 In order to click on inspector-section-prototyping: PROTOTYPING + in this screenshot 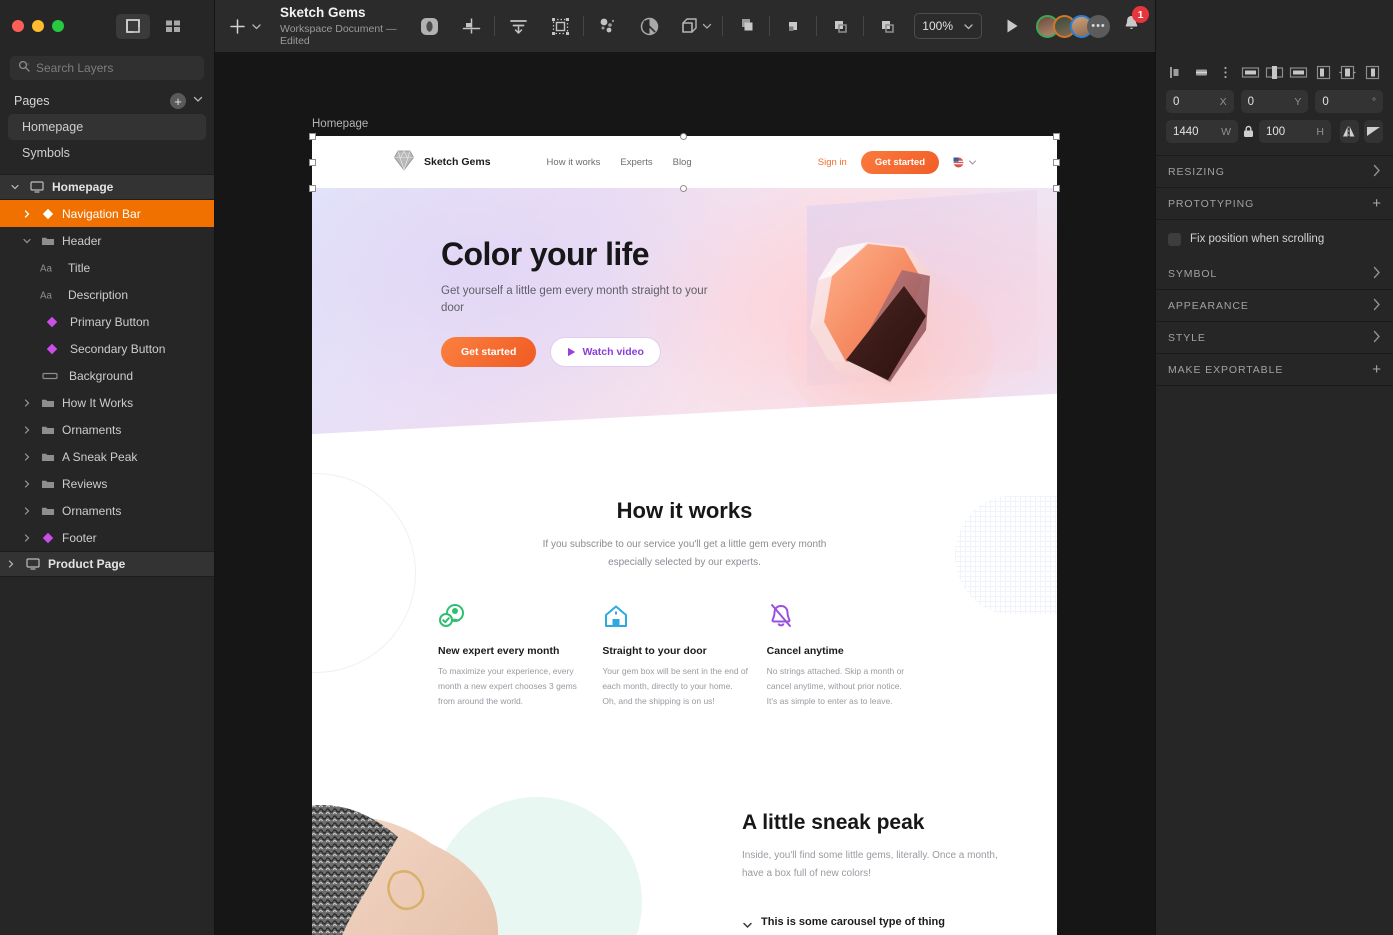, I will do `click(1274, 204)`.